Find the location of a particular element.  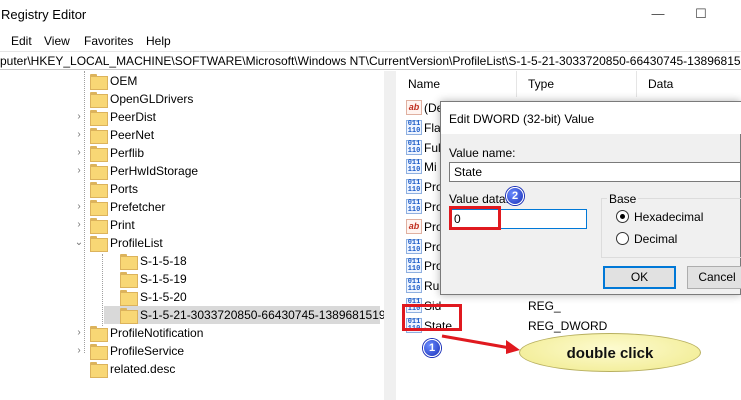

base-label: Base is located at coordinates (623, 199).